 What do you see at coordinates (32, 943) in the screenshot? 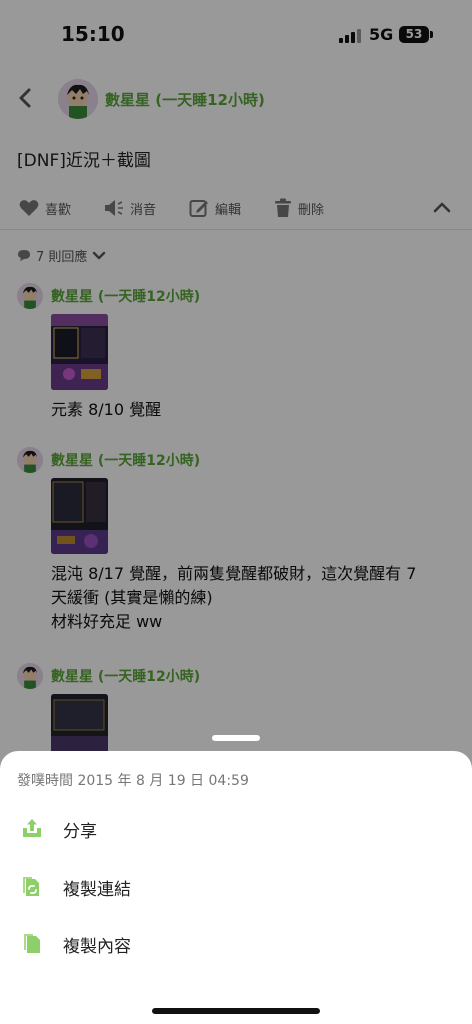
I see `copy-content-icon` at bounding box center [32, 943].